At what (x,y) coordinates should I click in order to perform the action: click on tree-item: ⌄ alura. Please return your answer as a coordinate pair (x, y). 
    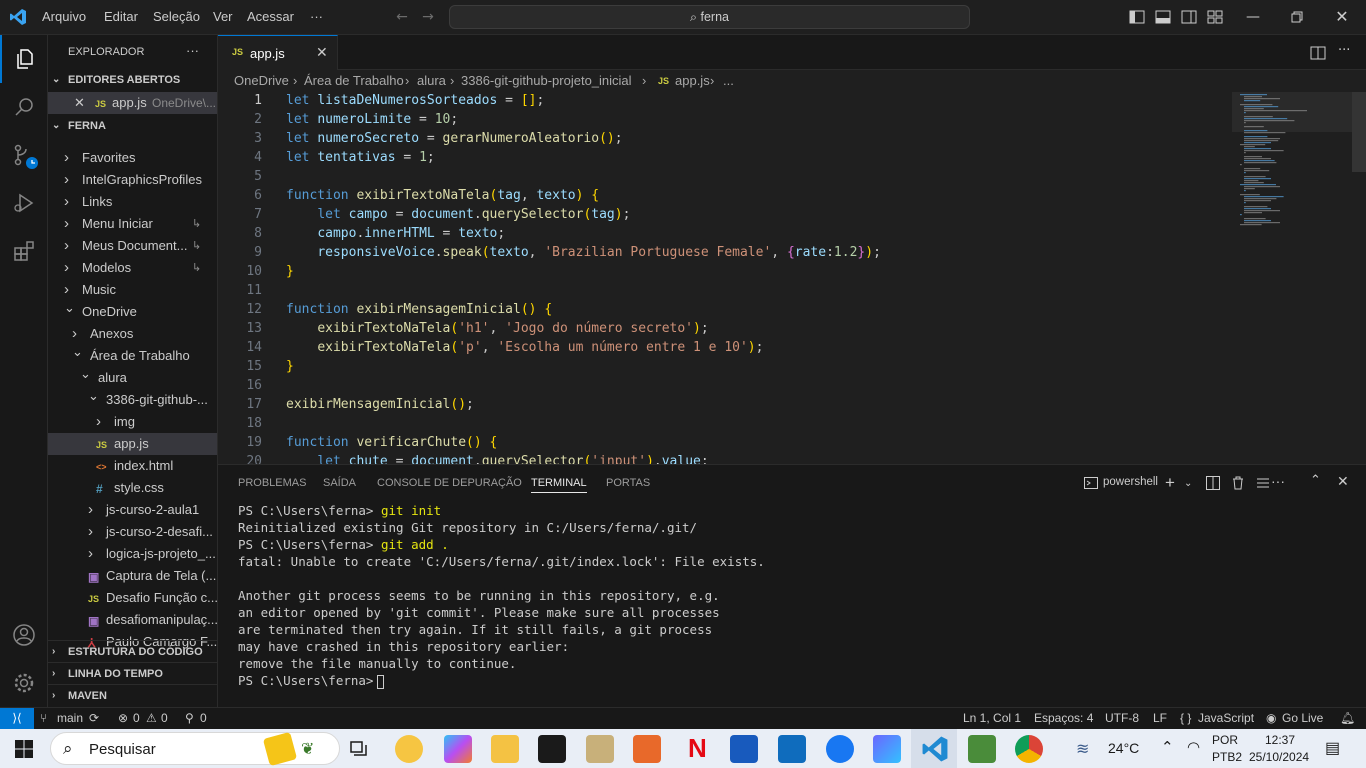
    Looking at the image, I should click on (132, 378).